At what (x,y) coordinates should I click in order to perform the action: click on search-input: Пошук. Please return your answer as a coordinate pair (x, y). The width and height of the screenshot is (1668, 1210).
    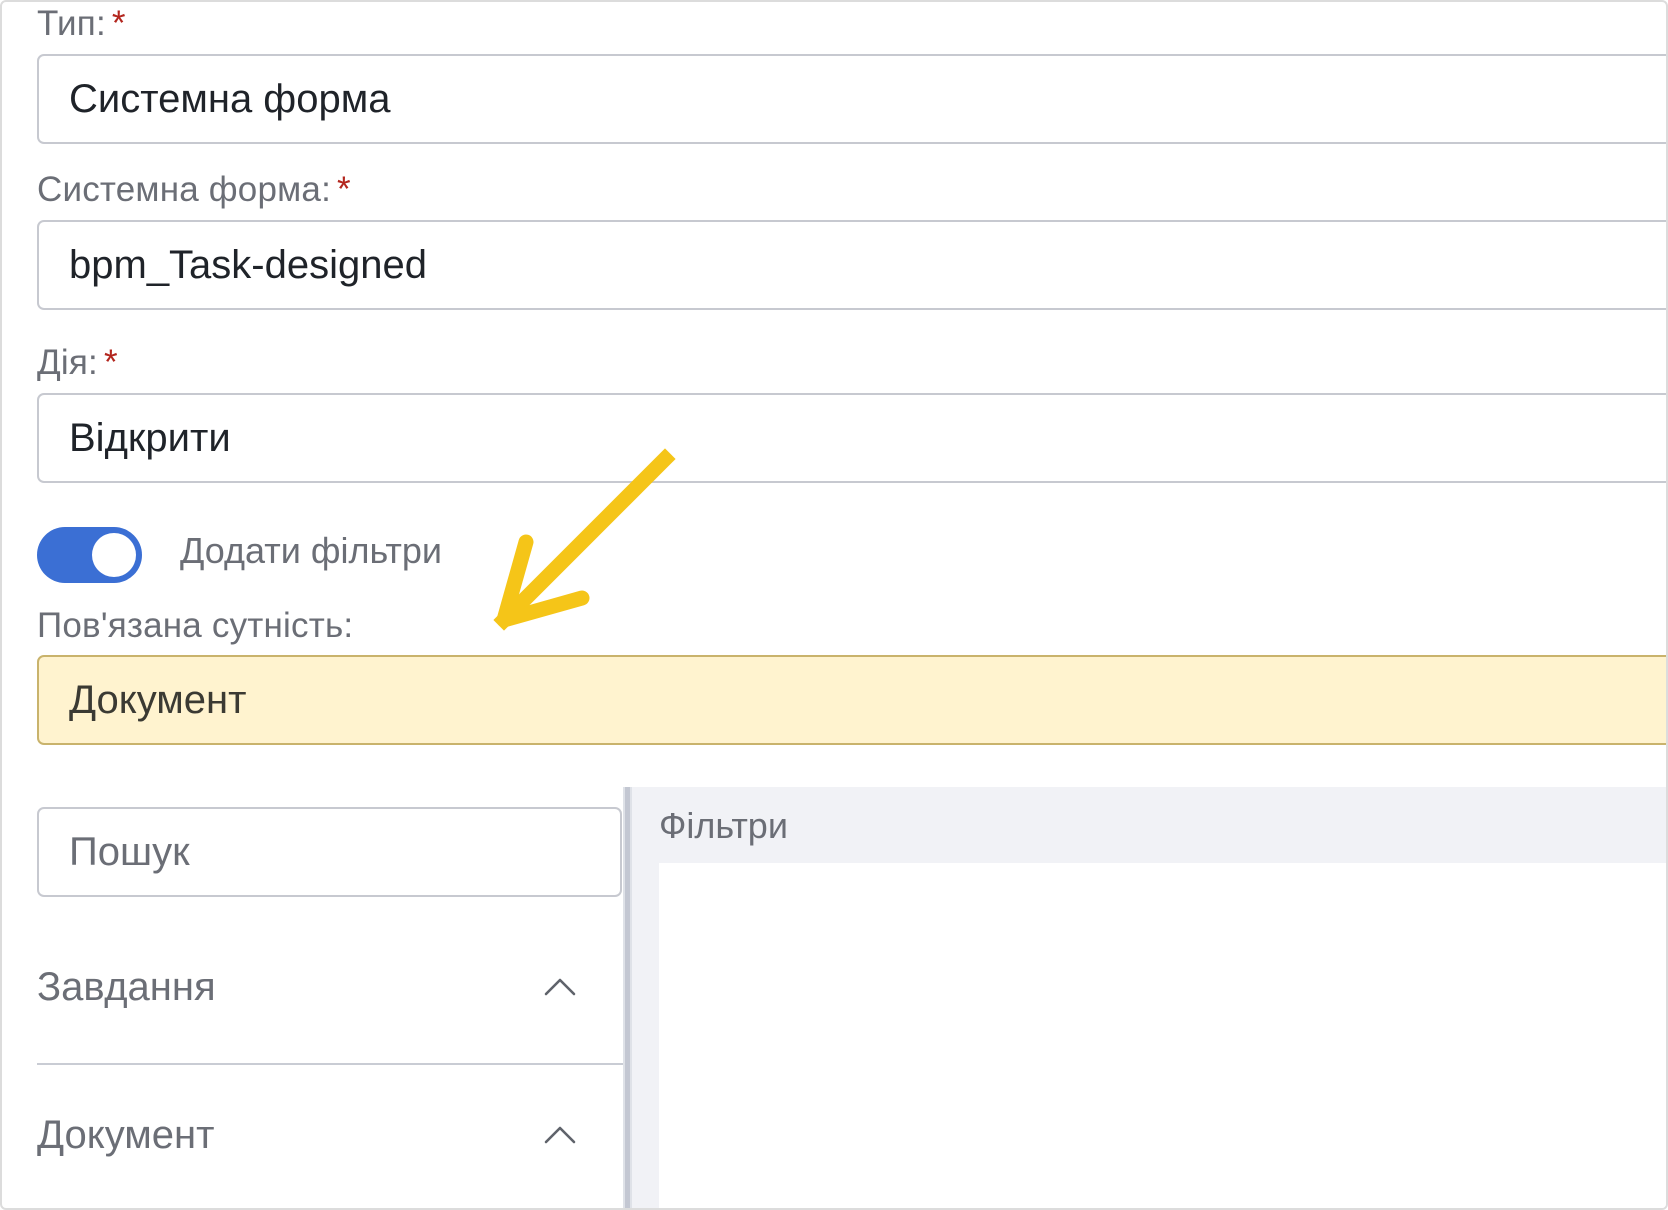
    Looking at the image, I should click on (329, 852).